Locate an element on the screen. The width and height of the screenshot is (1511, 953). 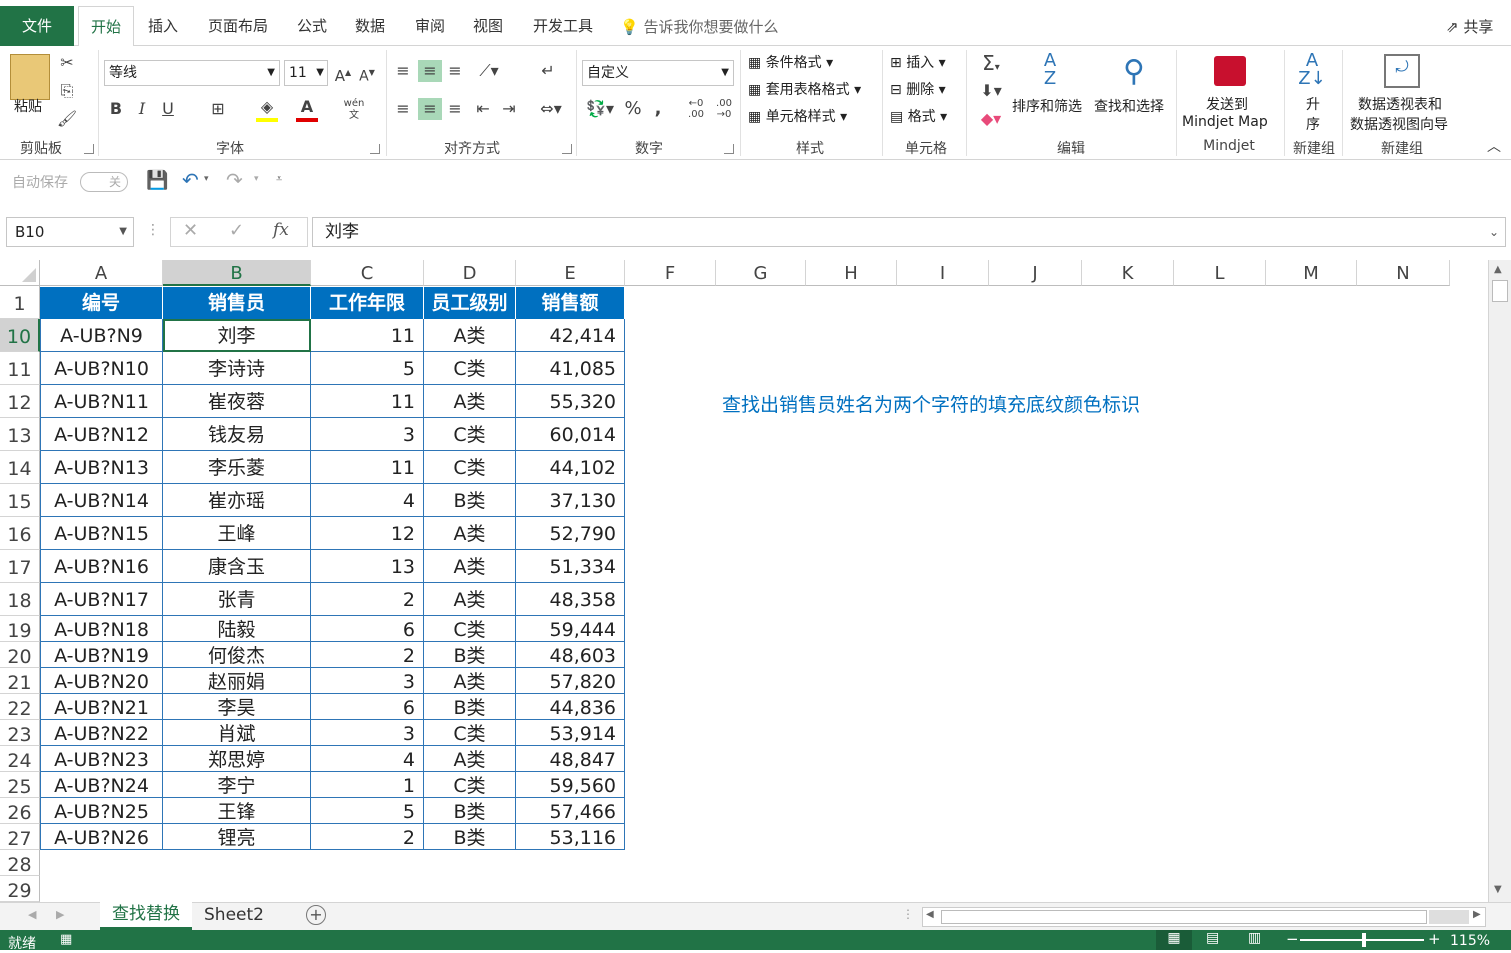
insert-cells-button: ⊞ 插入 ▾ is located at coordinates (918, 62).